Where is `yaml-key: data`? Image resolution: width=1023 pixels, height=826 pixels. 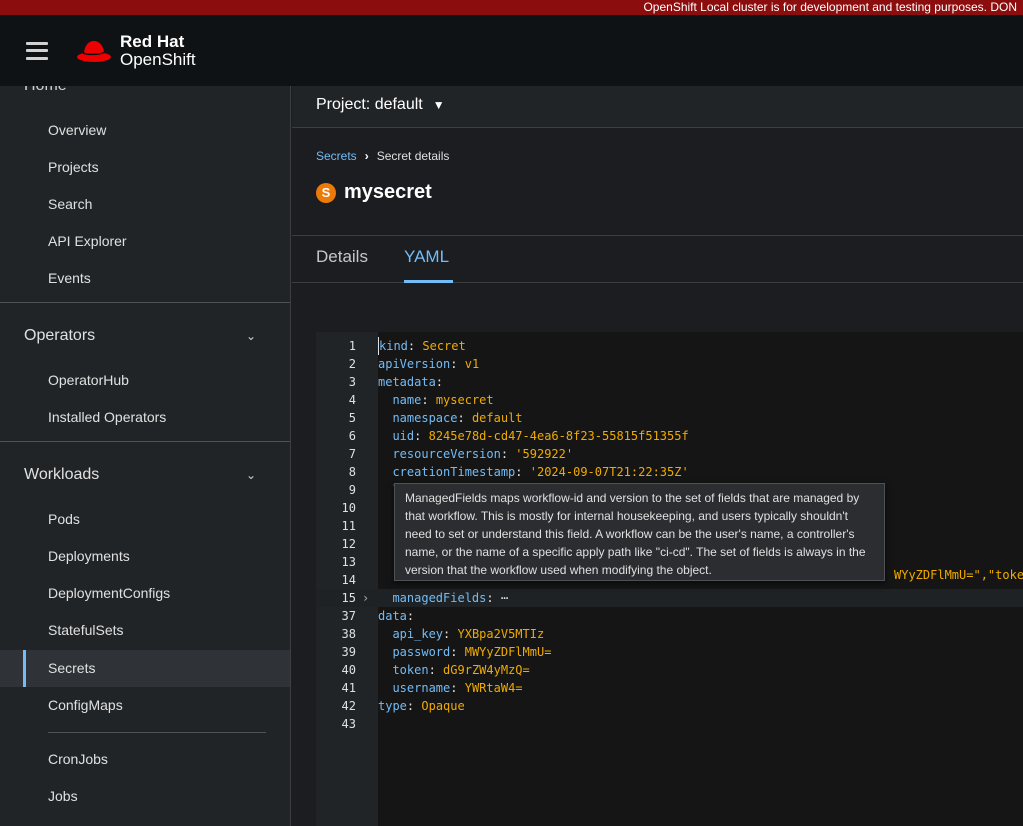 yaml-key: data is located at coordinates (392, 616).